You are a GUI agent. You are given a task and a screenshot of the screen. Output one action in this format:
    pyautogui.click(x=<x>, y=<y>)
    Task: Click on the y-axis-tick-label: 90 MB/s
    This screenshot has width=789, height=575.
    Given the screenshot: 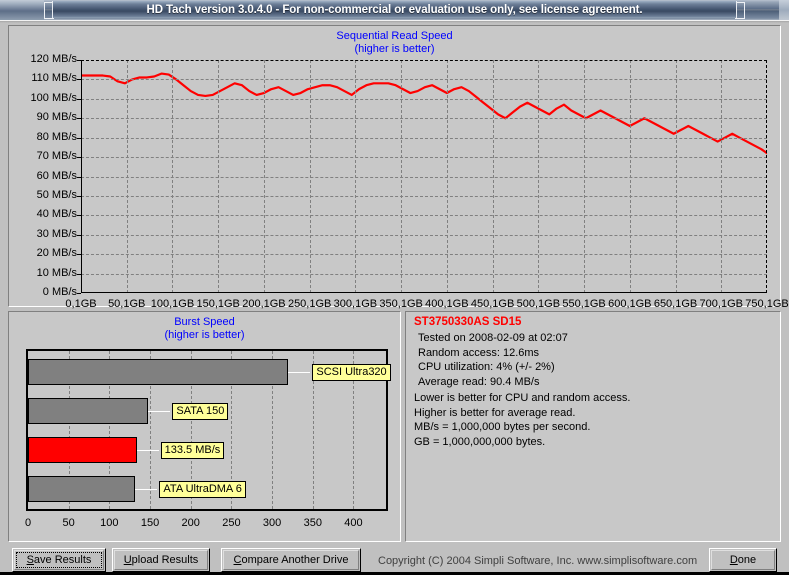 What is the action you would take?
    pyautogui.click(x=56, y=117)
    